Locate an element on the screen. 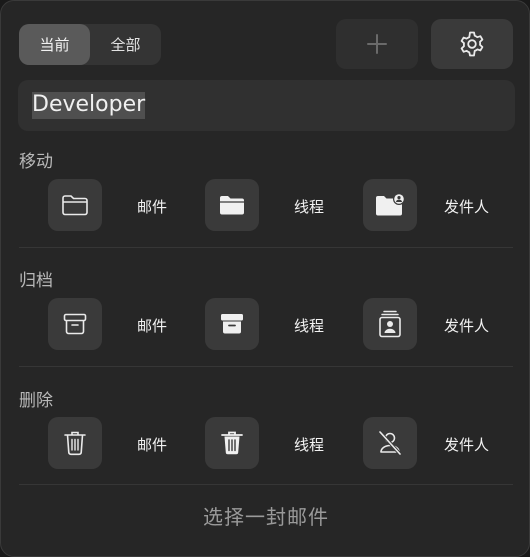 This screenshot has height=557, width=530. status-message: 选择一封邮件 is located at coordinates (266, 516).